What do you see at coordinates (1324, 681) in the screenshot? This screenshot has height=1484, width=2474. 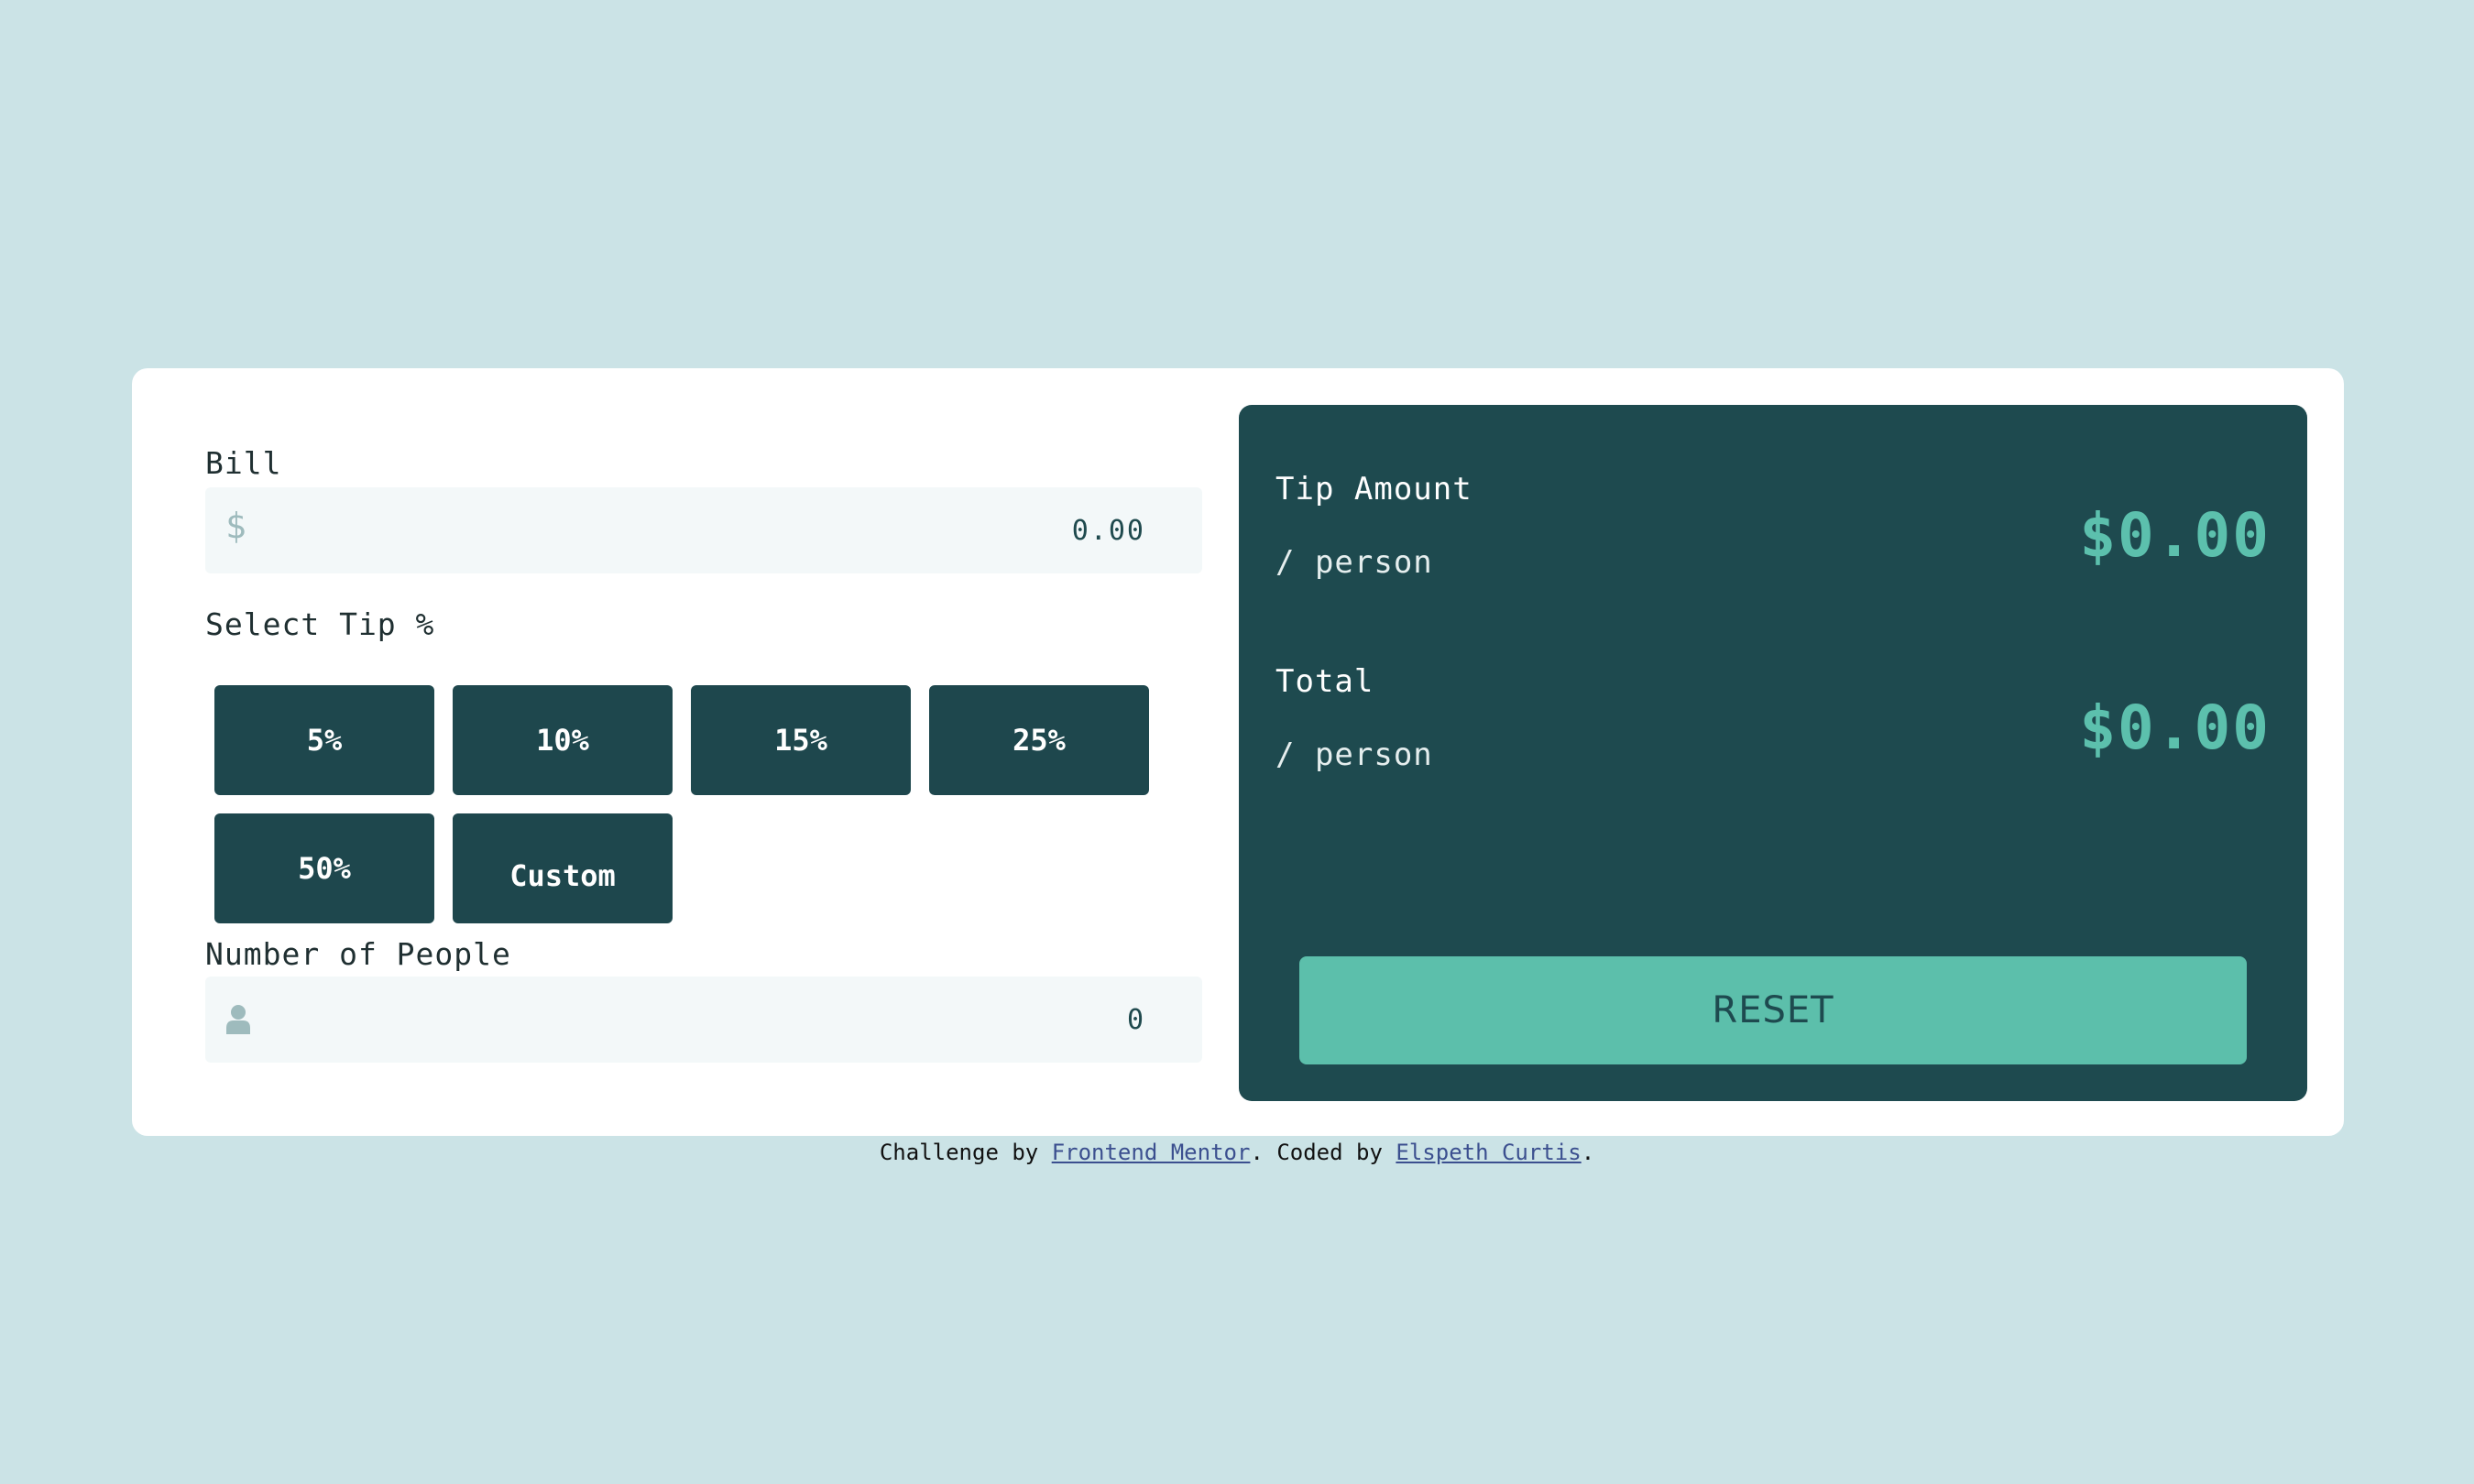 I see `total-label: Total` at bounding box center [1324, 681].